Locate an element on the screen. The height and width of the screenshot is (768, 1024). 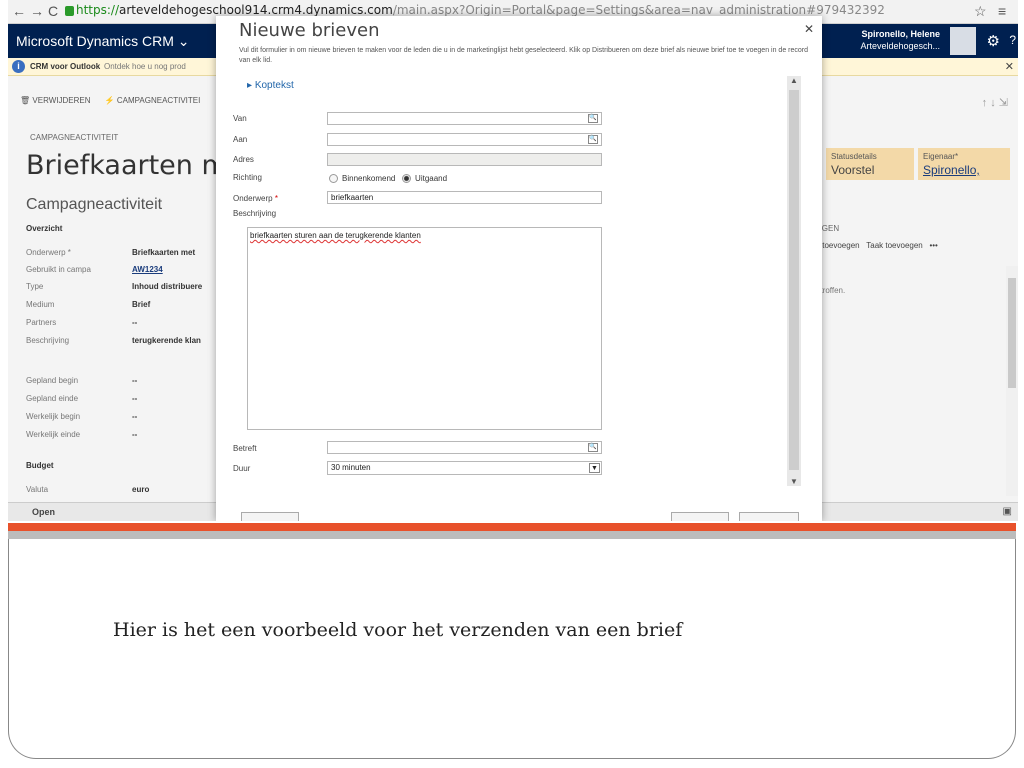
reload-icon: C is located at coordinates (53, 11).